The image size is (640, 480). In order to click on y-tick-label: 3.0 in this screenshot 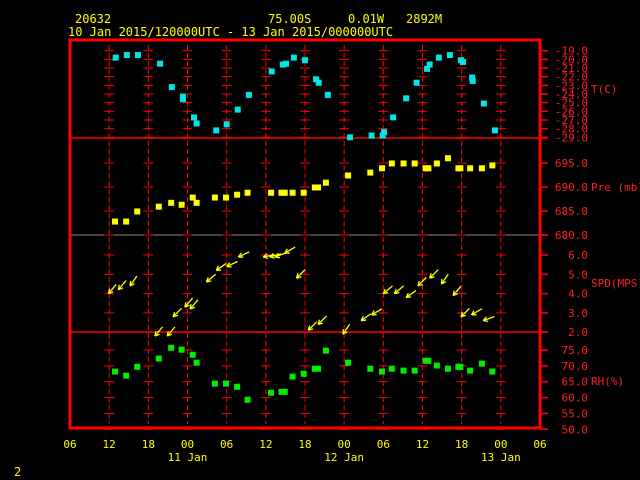, I will do `click(578, 313)`.